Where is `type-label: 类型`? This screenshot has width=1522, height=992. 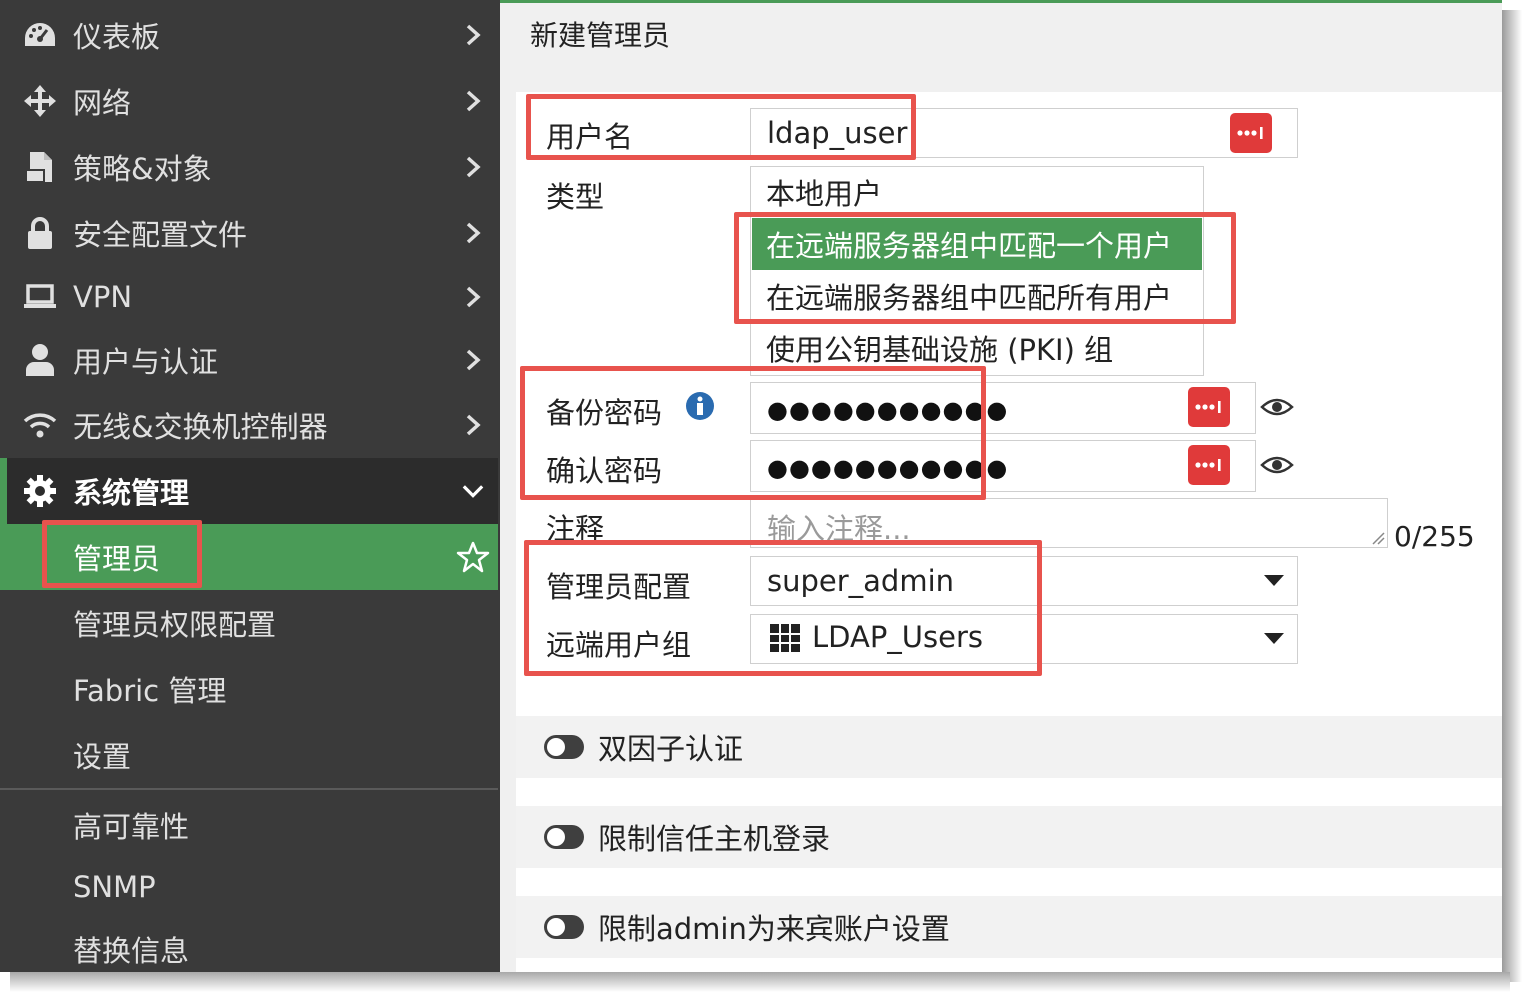
type-label: 类型 is located at coordinates (575, 197).